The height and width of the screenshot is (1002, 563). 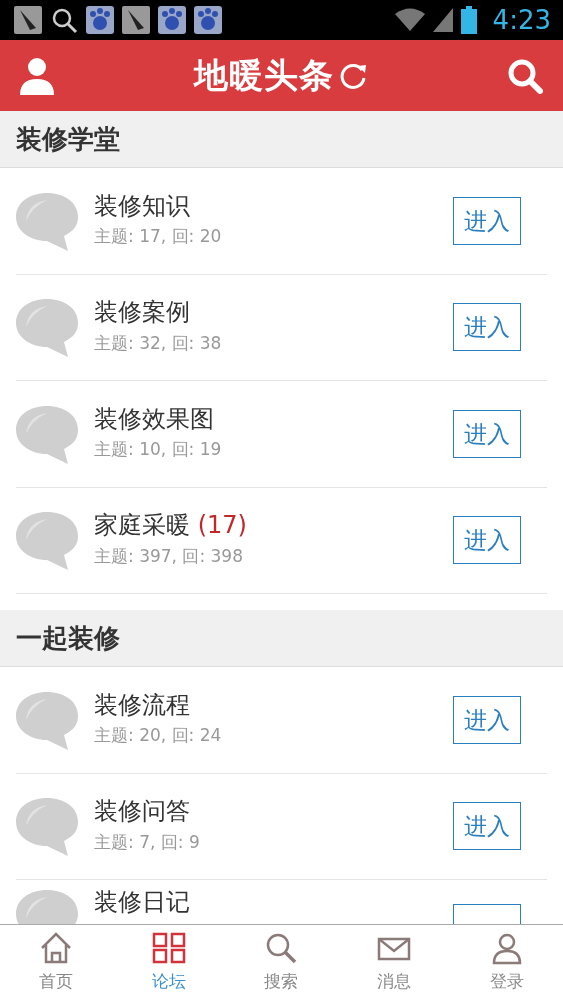 What do you see at coordinates (147, 842) in the screenshot?
I see `forum-stats: 主题: 7, 回: 9` at bounding box center [147, 842].